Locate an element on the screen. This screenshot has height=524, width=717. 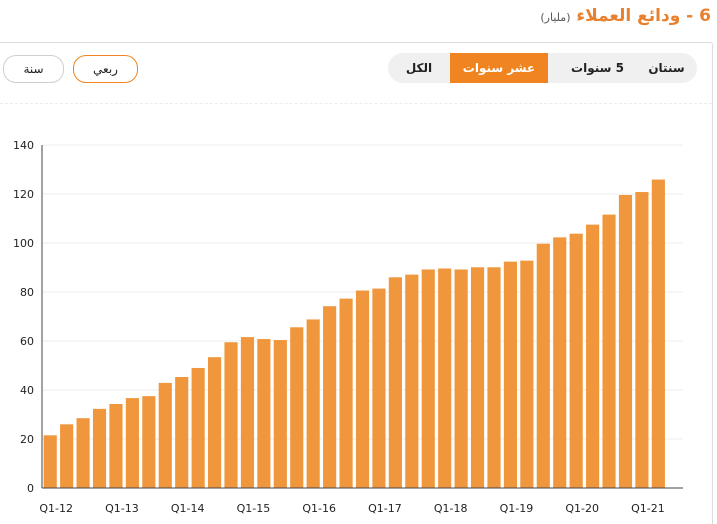
y-tick-labels: 0 20 40 60 80 100 120 140 is located at coordinates (23, 317).